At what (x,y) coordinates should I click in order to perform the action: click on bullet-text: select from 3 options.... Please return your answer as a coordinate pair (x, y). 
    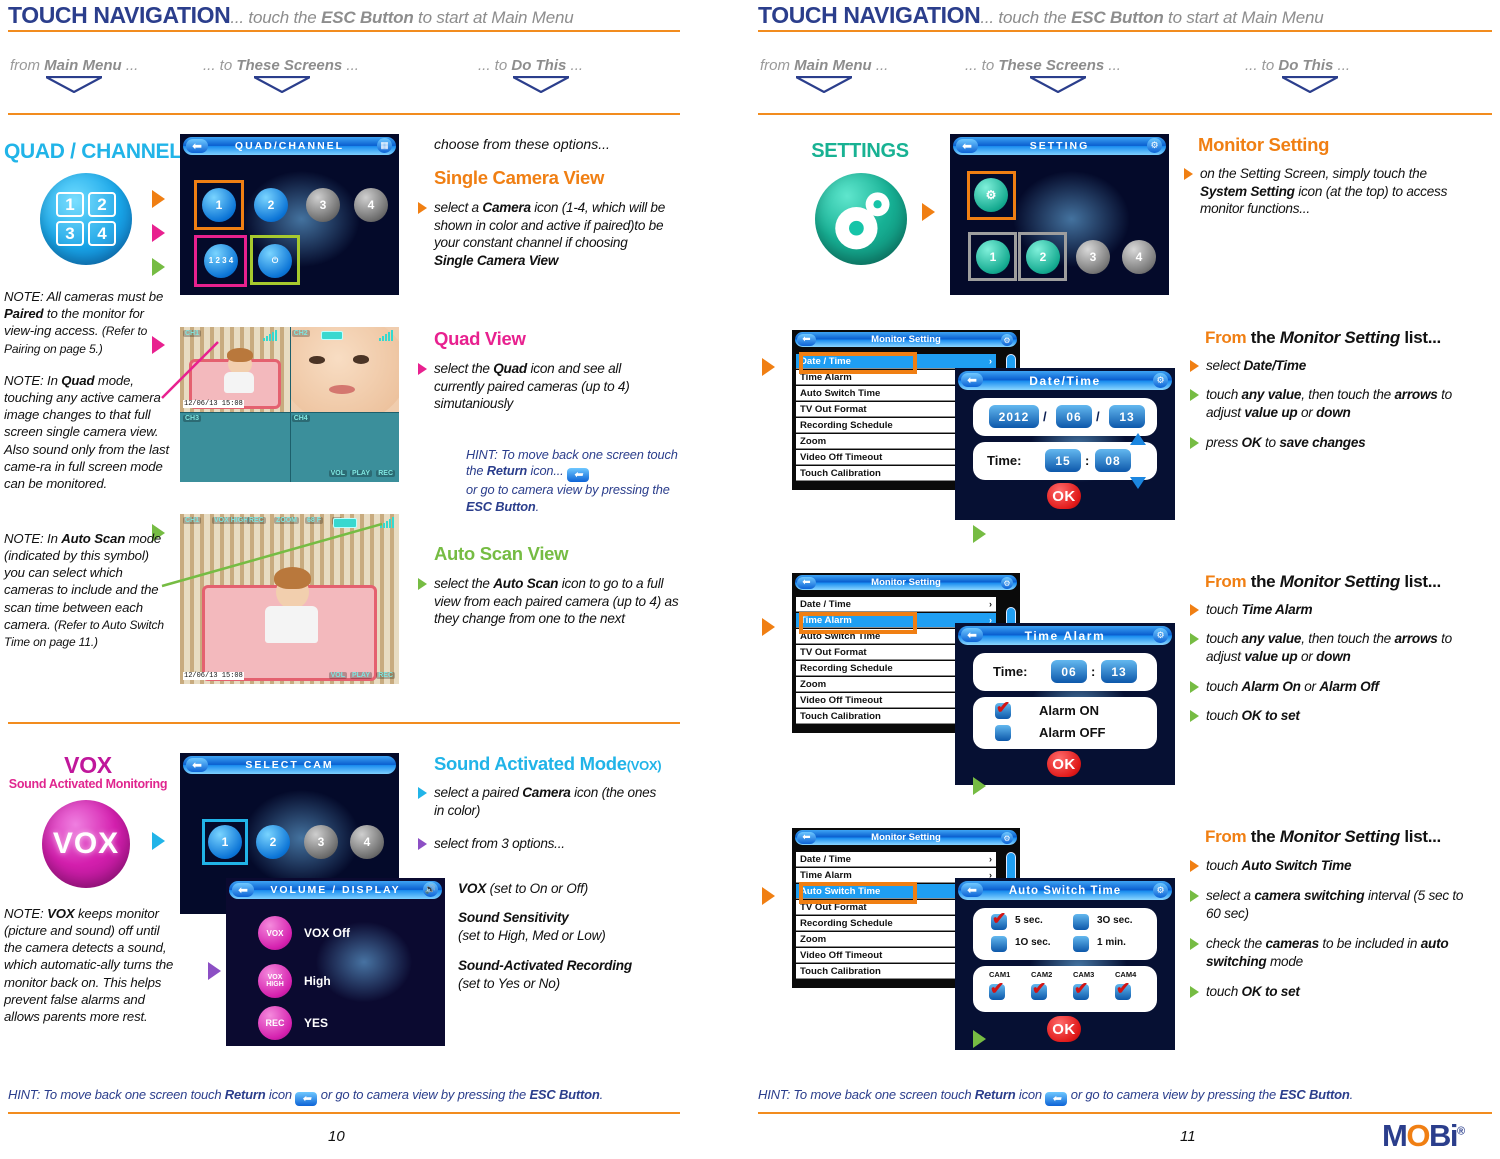
    Looking at the image, I should click on (499, 843).